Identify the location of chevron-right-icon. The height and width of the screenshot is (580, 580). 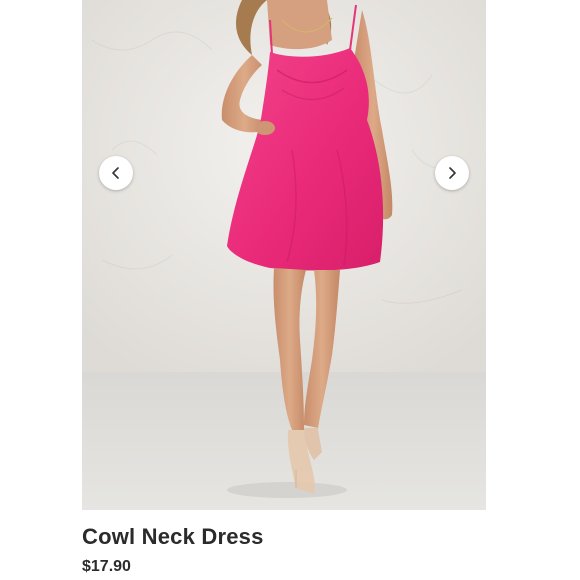
(452, 173).